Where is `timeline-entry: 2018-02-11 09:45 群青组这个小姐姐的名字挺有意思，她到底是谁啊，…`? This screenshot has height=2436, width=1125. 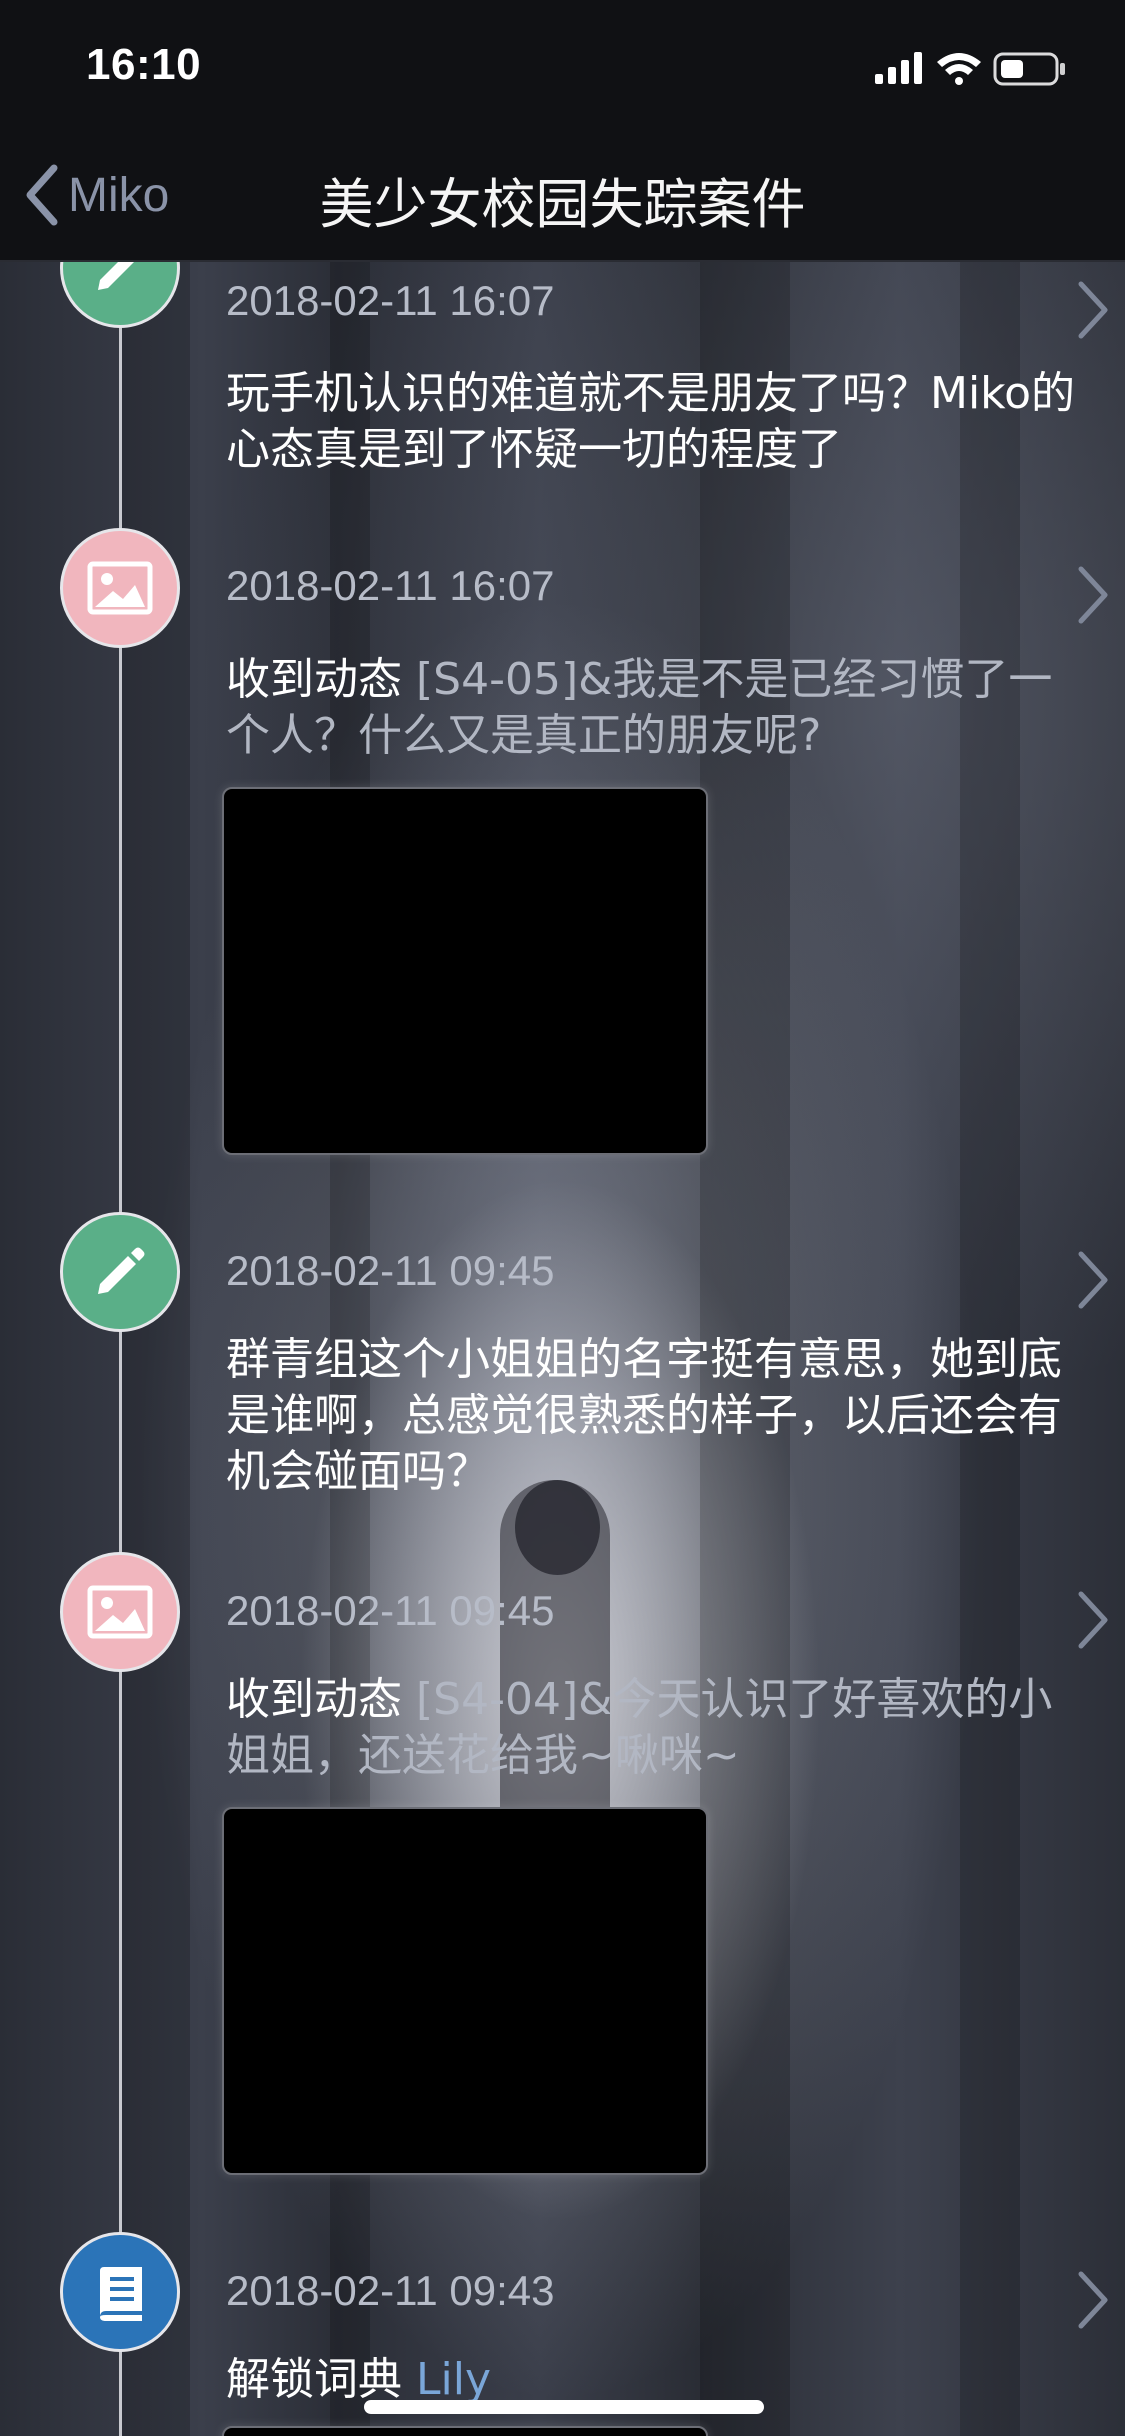
timeline-entry: 2018-02-11 09:45 群青组这个小姐姐的名字挺有意思，她到底是谁啊，… is located at coordinates (562, 1382).